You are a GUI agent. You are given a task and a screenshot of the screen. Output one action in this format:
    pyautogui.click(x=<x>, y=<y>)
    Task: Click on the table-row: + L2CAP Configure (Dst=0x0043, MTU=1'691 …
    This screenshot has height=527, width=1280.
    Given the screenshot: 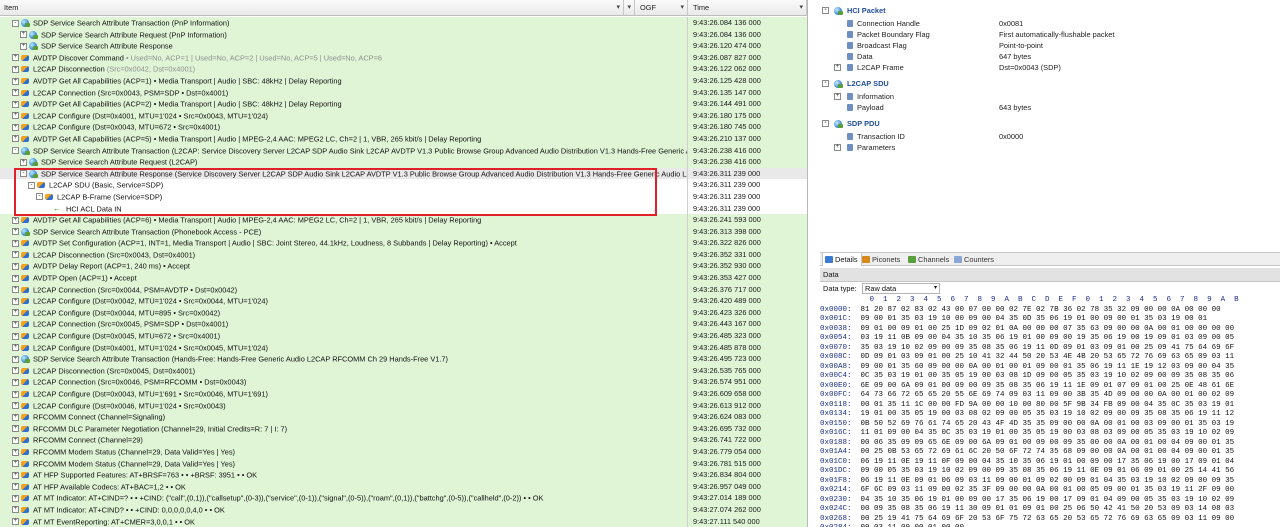 What is the action you would take?
    pyautogui.click(x=403, y=394)
    